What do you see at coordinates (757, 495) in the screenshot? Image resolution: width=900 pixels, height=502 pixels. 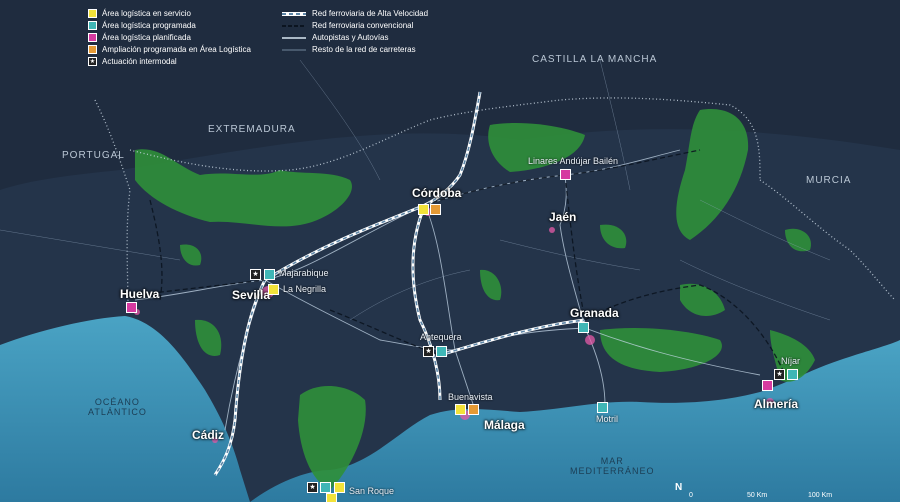 I see `scale-fifty: 50 Km` at bounding box center [757, 495].